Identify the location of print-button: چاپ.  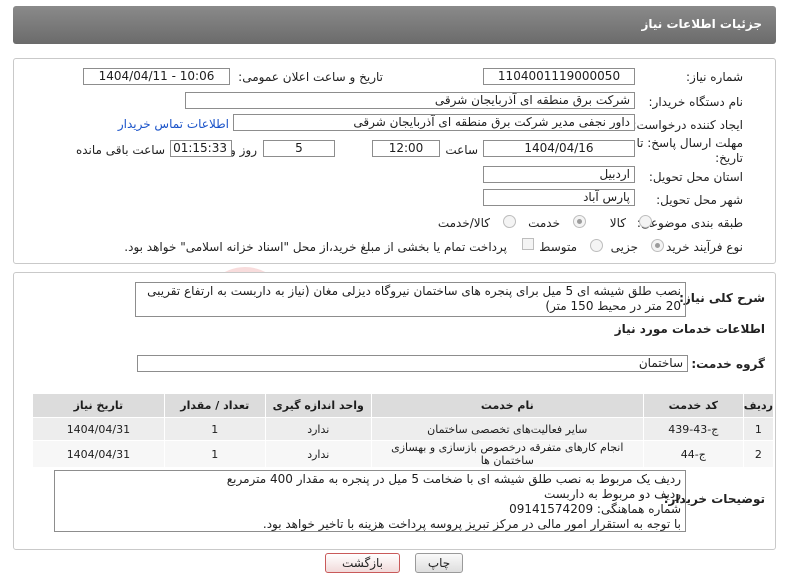
(439, 563).